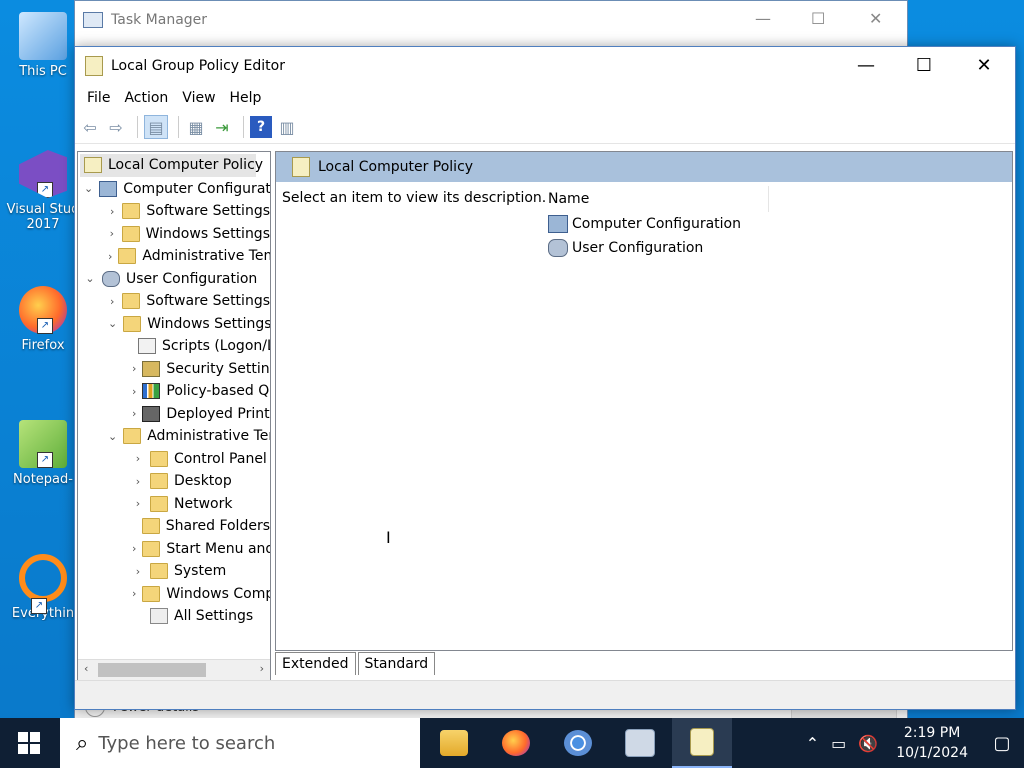  I want to click on desktop-icon-label: 2017, so click(43, 224).